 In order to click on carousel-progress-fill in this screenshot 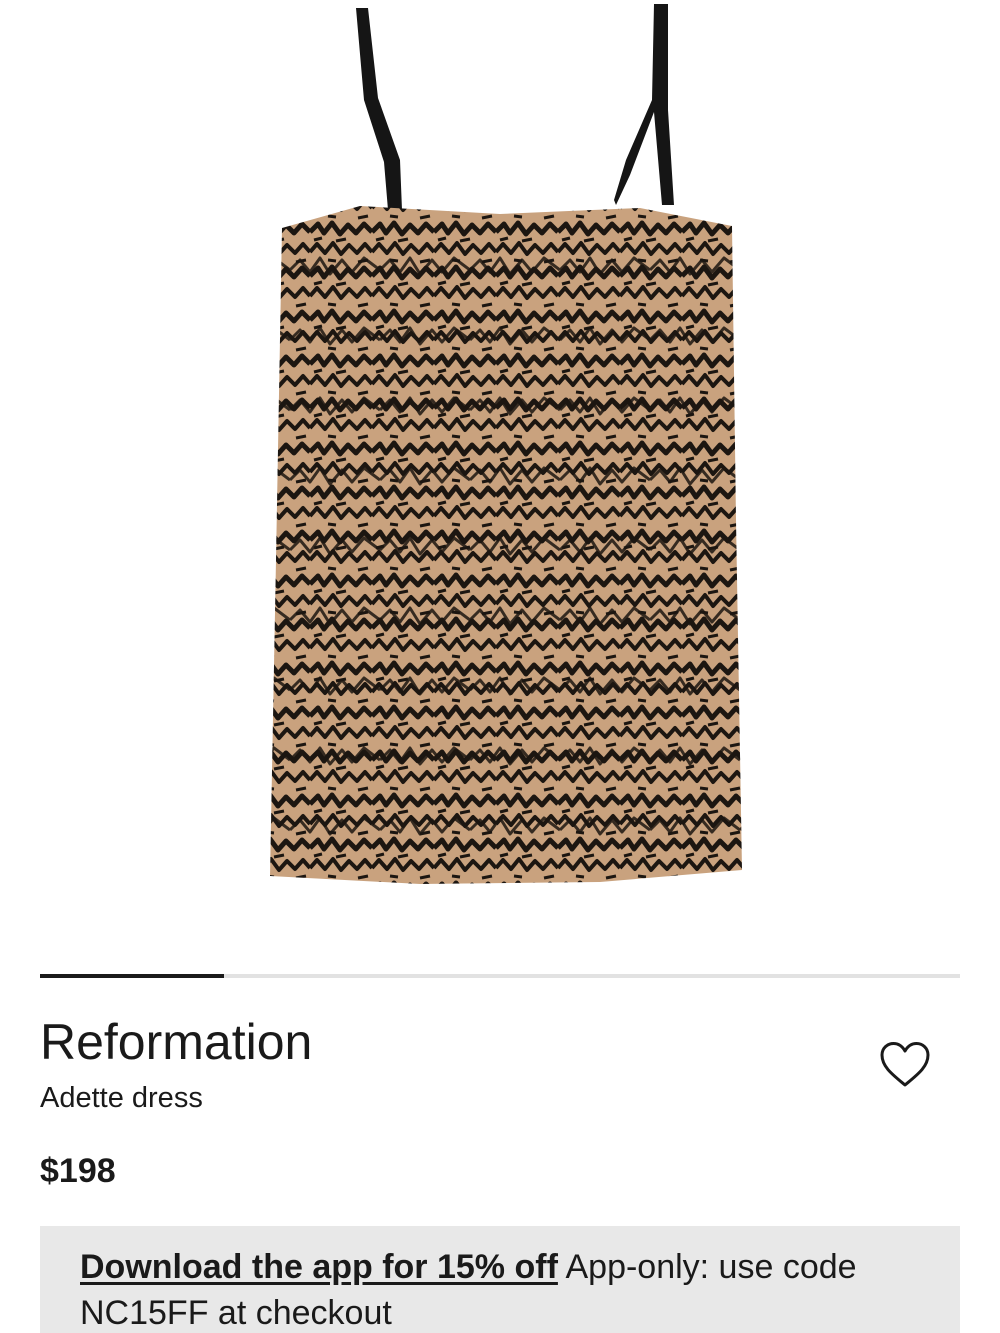, I will do `click(132, 976)`.